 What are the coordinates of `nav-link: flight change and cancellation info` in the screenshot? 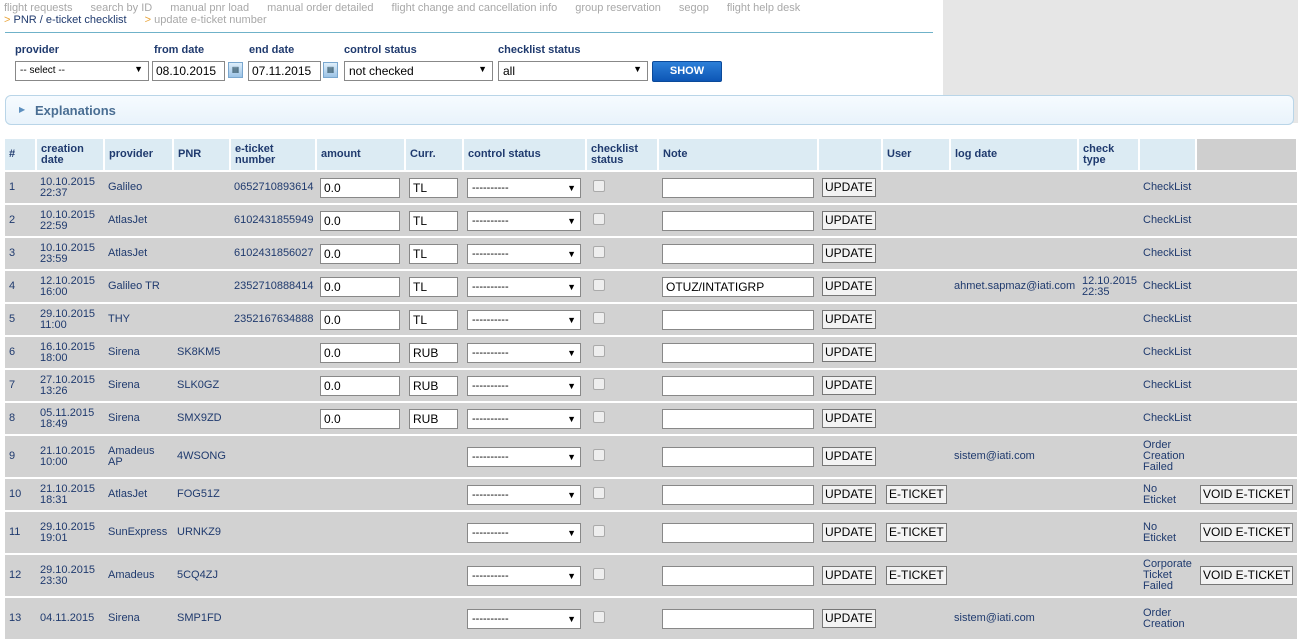 It's located at (475, 8).